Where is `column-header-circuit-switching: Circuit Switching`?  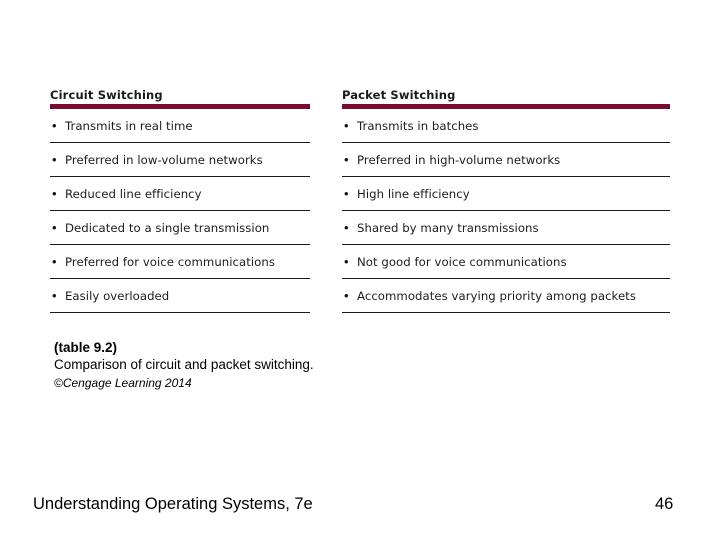 column-header-circuit-switching: Circuit Switching is located at coordinates (106, 95).